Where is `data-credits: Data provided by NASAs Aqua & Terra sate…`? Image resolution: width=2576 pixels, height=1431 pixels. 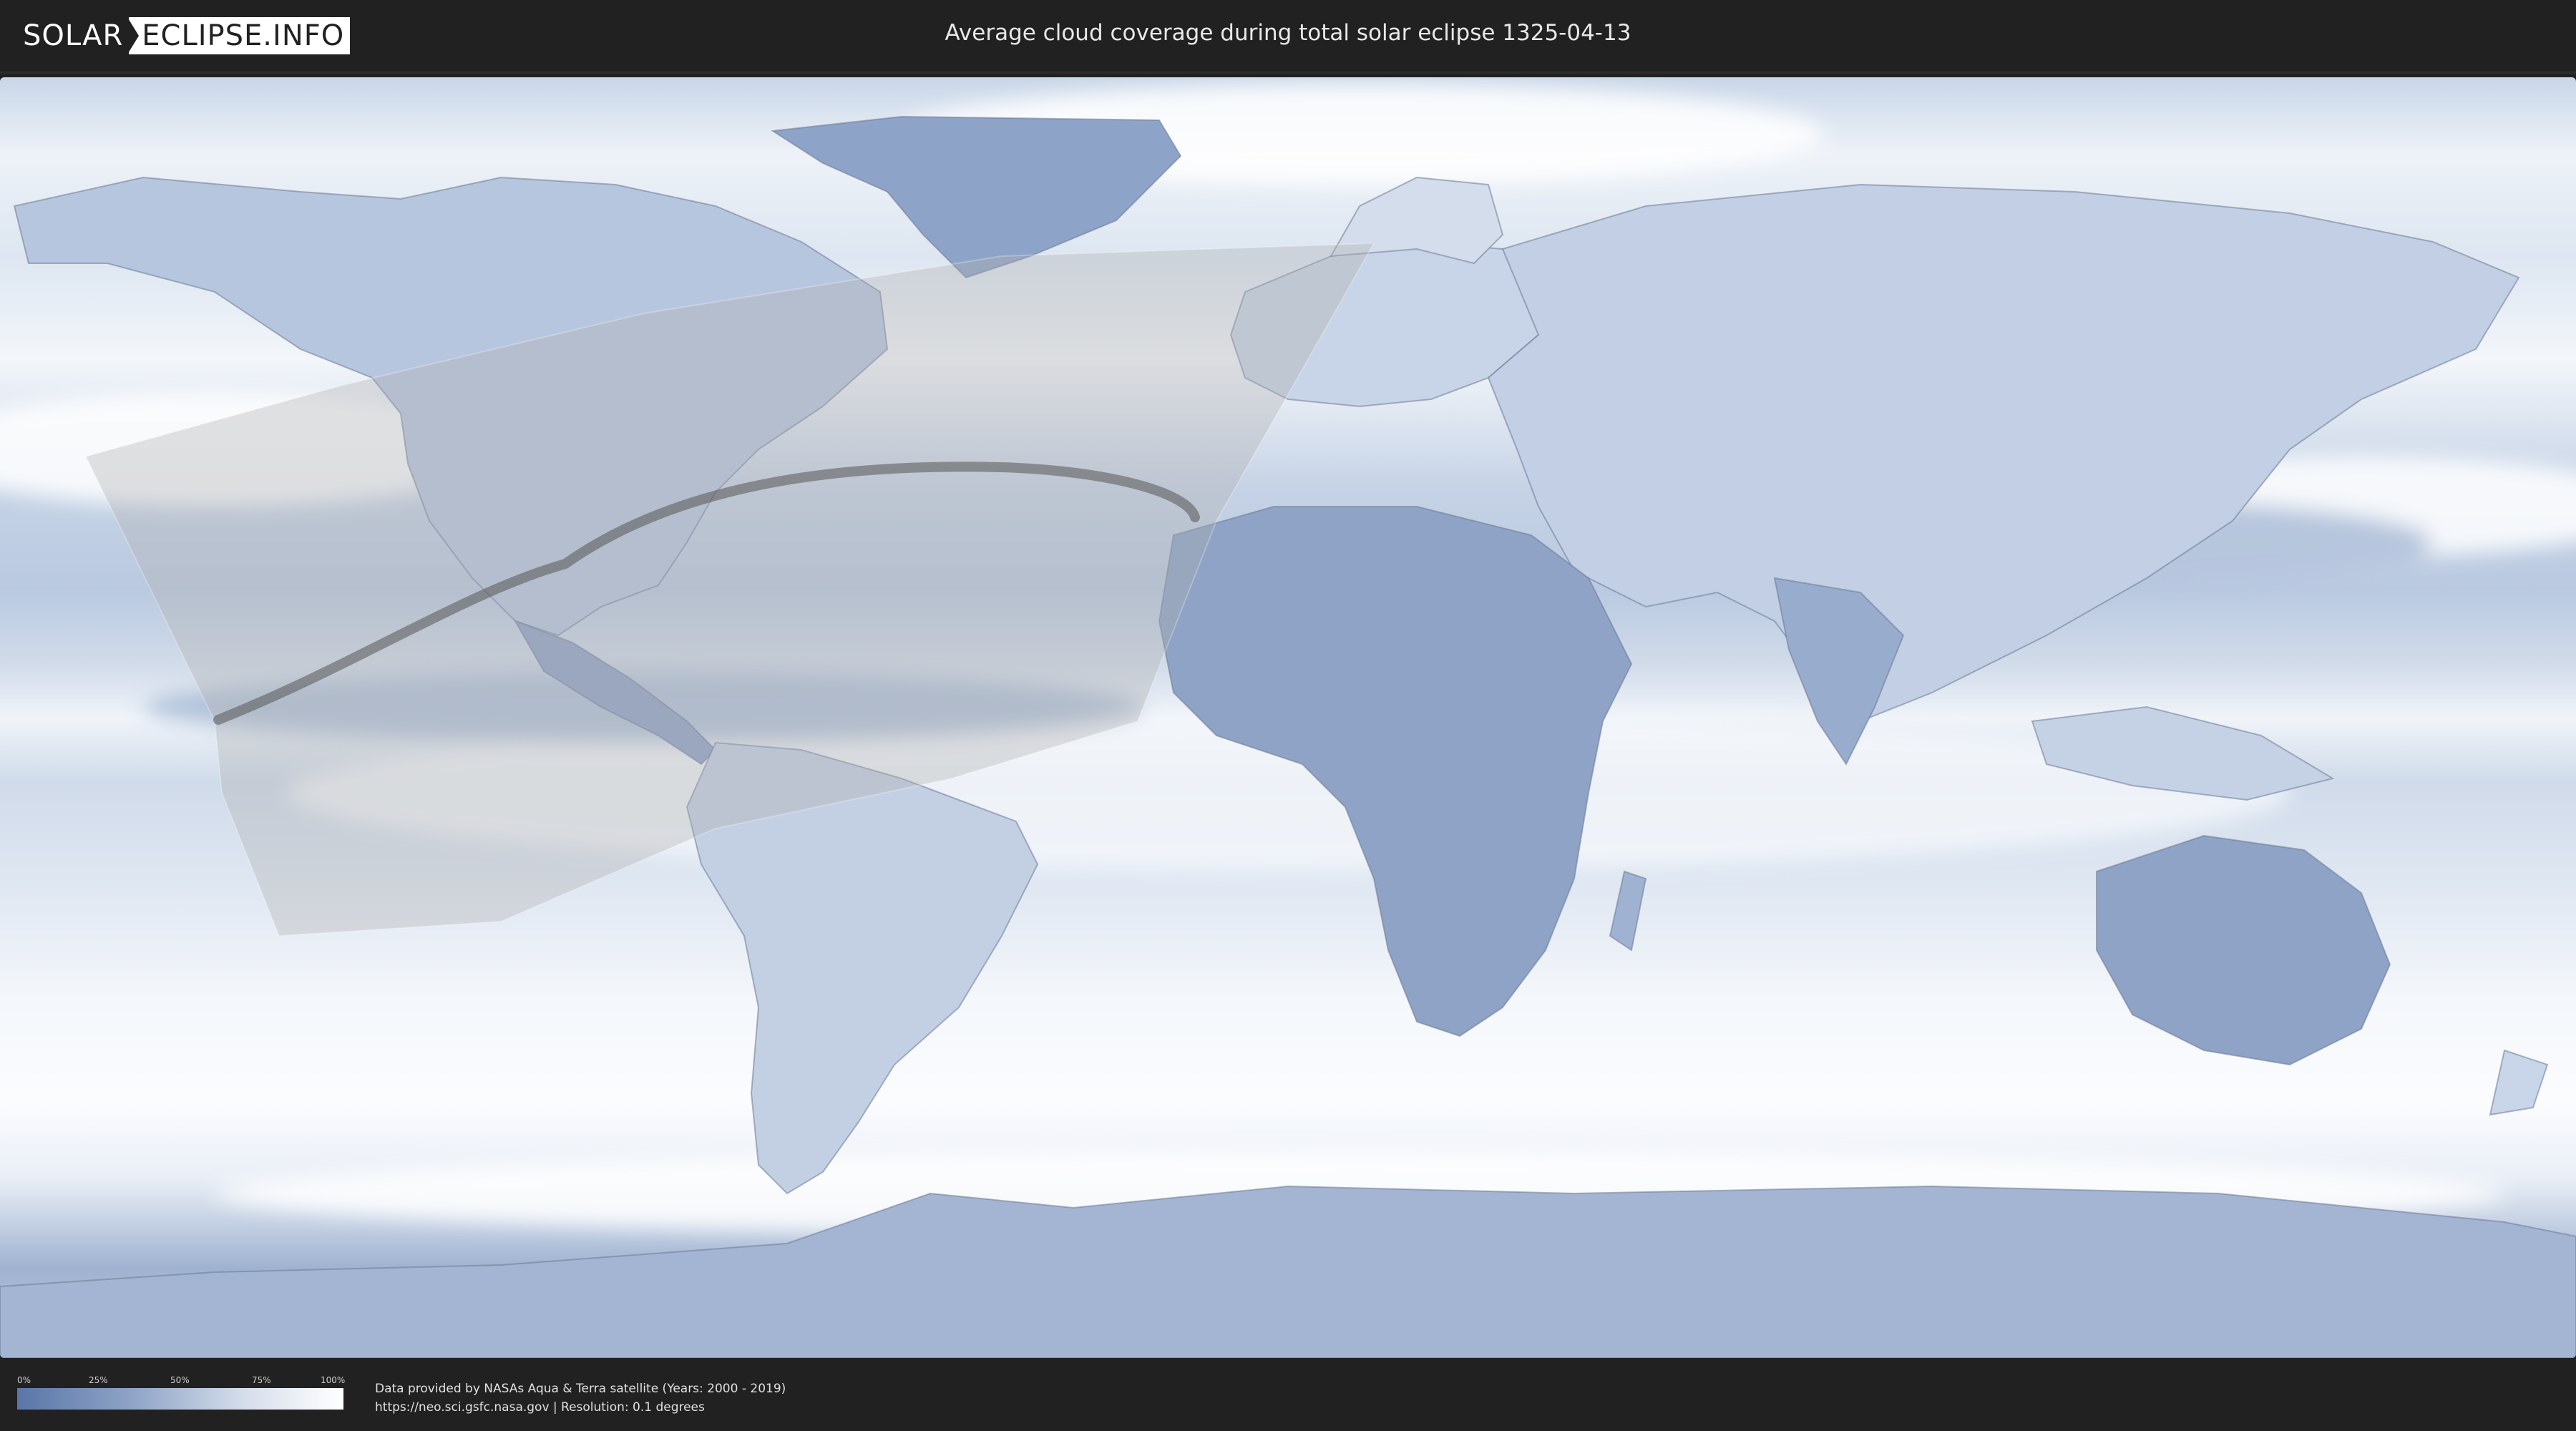
data-credits: Data provided by NASAs Aqua & Terra sate… is located at coordinates (580, 1398).